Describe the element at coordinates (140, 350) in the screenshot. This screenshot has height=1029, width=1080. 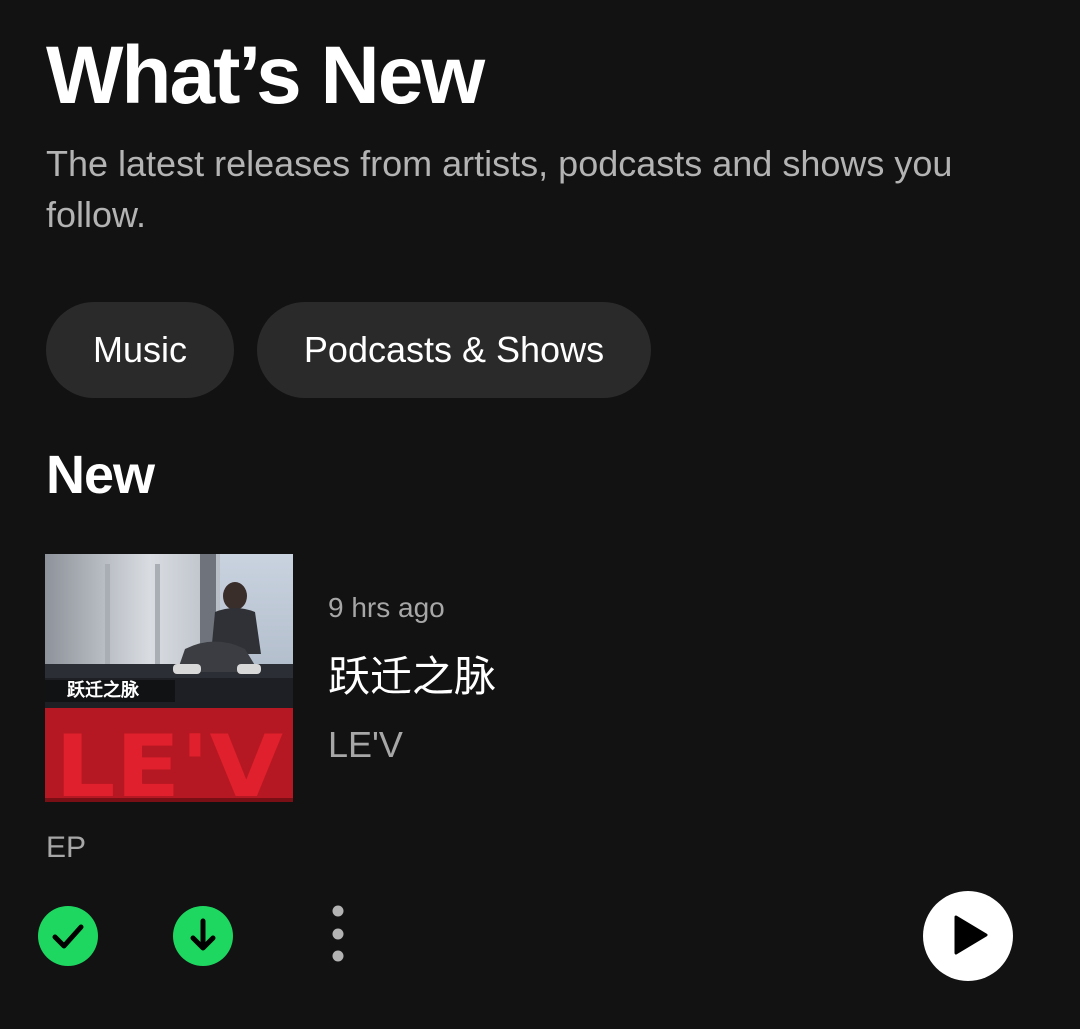
I see `filter-chip-music: Music` at that location.